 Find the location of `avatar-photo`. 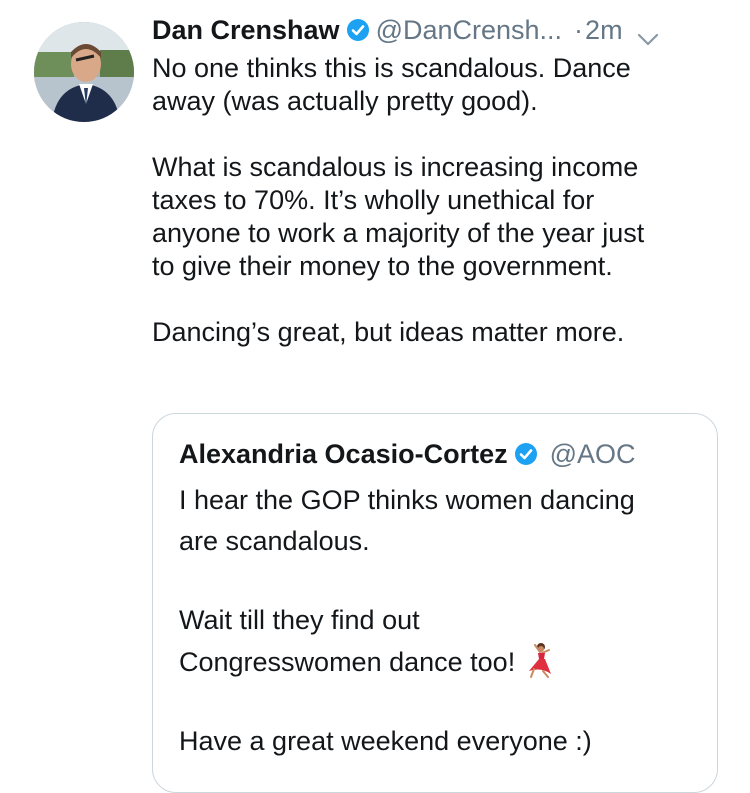

avatar-photo is located at coordinates (84, 72).